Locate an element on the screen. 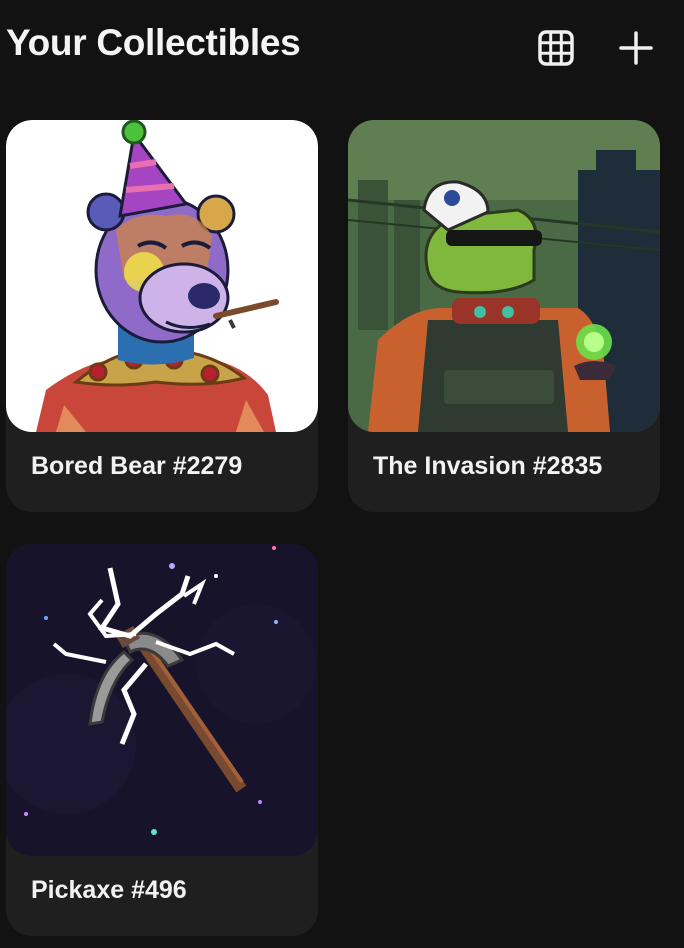 This screenshot has height=948, width=684. collectible-name: Bored Bear #2279 is located at coordinates (137, 466).